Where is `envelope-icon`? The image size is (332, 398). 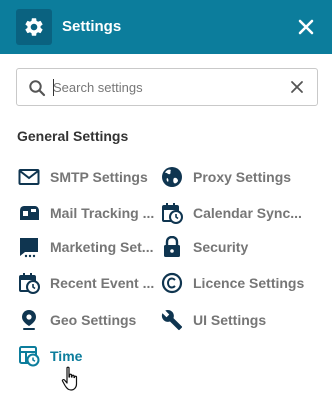 envelope-icon is located at coordinates (29, 177).